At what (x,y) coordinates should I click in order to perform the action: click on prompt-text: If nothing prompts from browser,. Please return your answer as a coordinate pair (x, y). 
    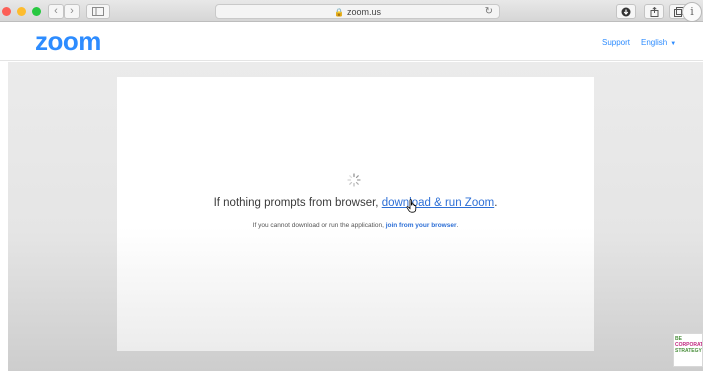
    Looking at the image, I should click on (297, 203).